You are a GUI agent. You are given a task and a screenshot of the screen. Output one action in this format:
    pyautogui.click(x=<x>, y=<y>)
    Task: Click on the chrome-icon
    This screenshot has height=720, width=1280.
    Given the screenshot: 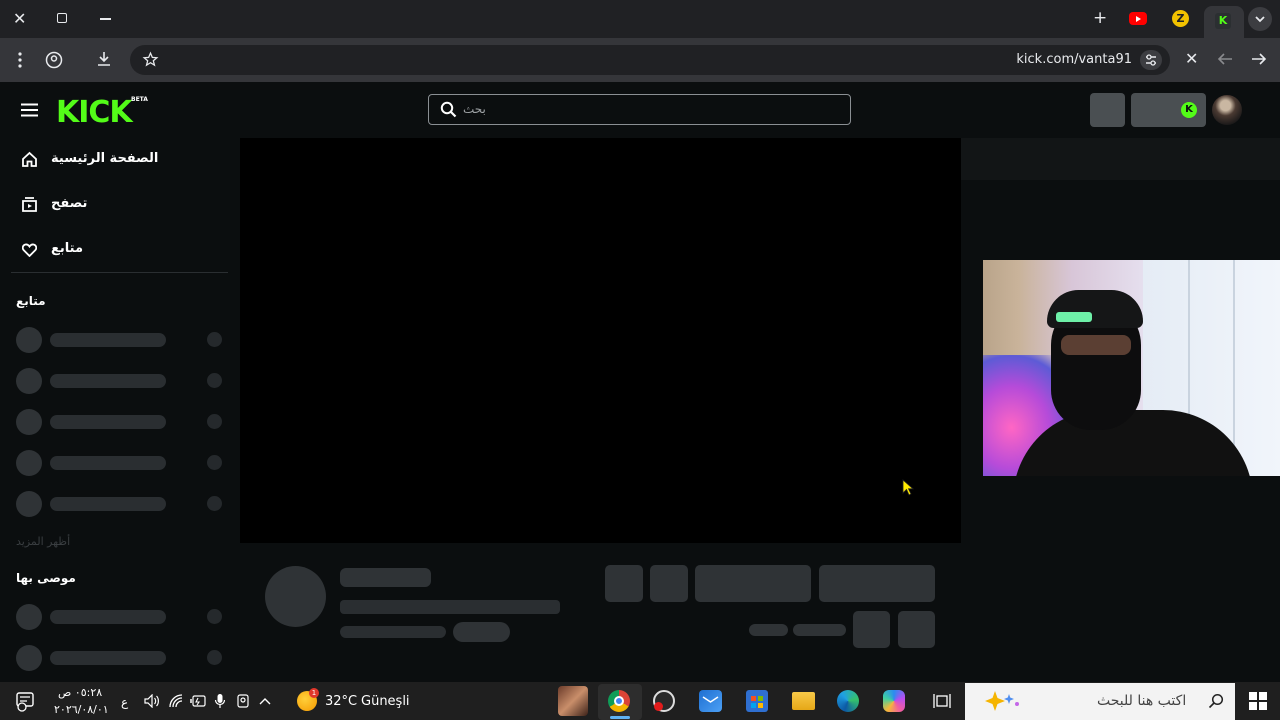 What is the action you would take?
    pyautogui.click(x=619, y=701)
    